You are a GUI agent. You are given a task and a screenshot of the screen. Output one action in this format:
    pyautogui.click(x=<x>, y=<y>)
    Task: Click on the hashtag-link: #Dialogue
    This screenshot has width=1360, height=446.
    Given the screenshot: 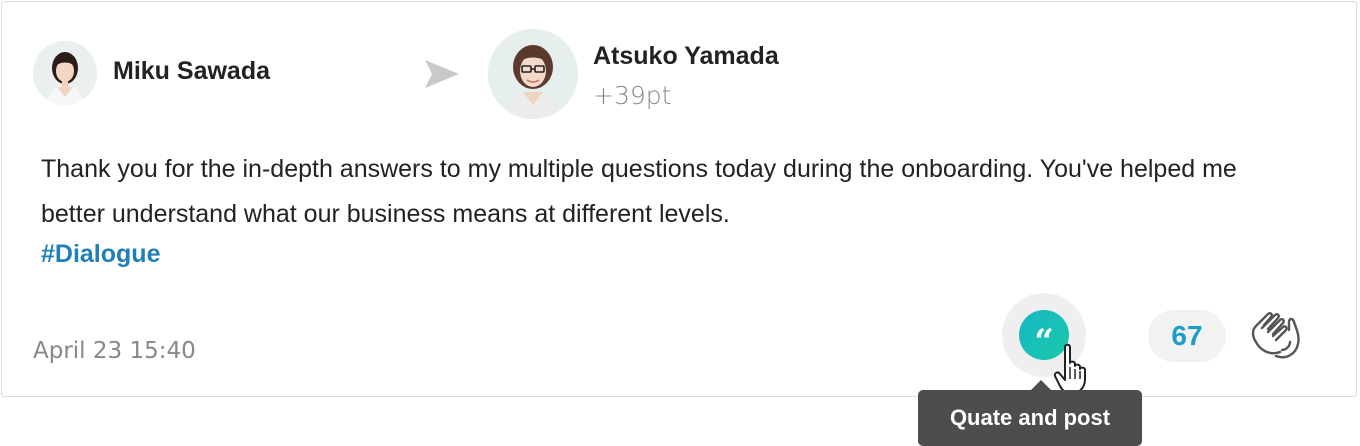 What is the action you would take?
    pyautogui.click(x=100, y=254)
    